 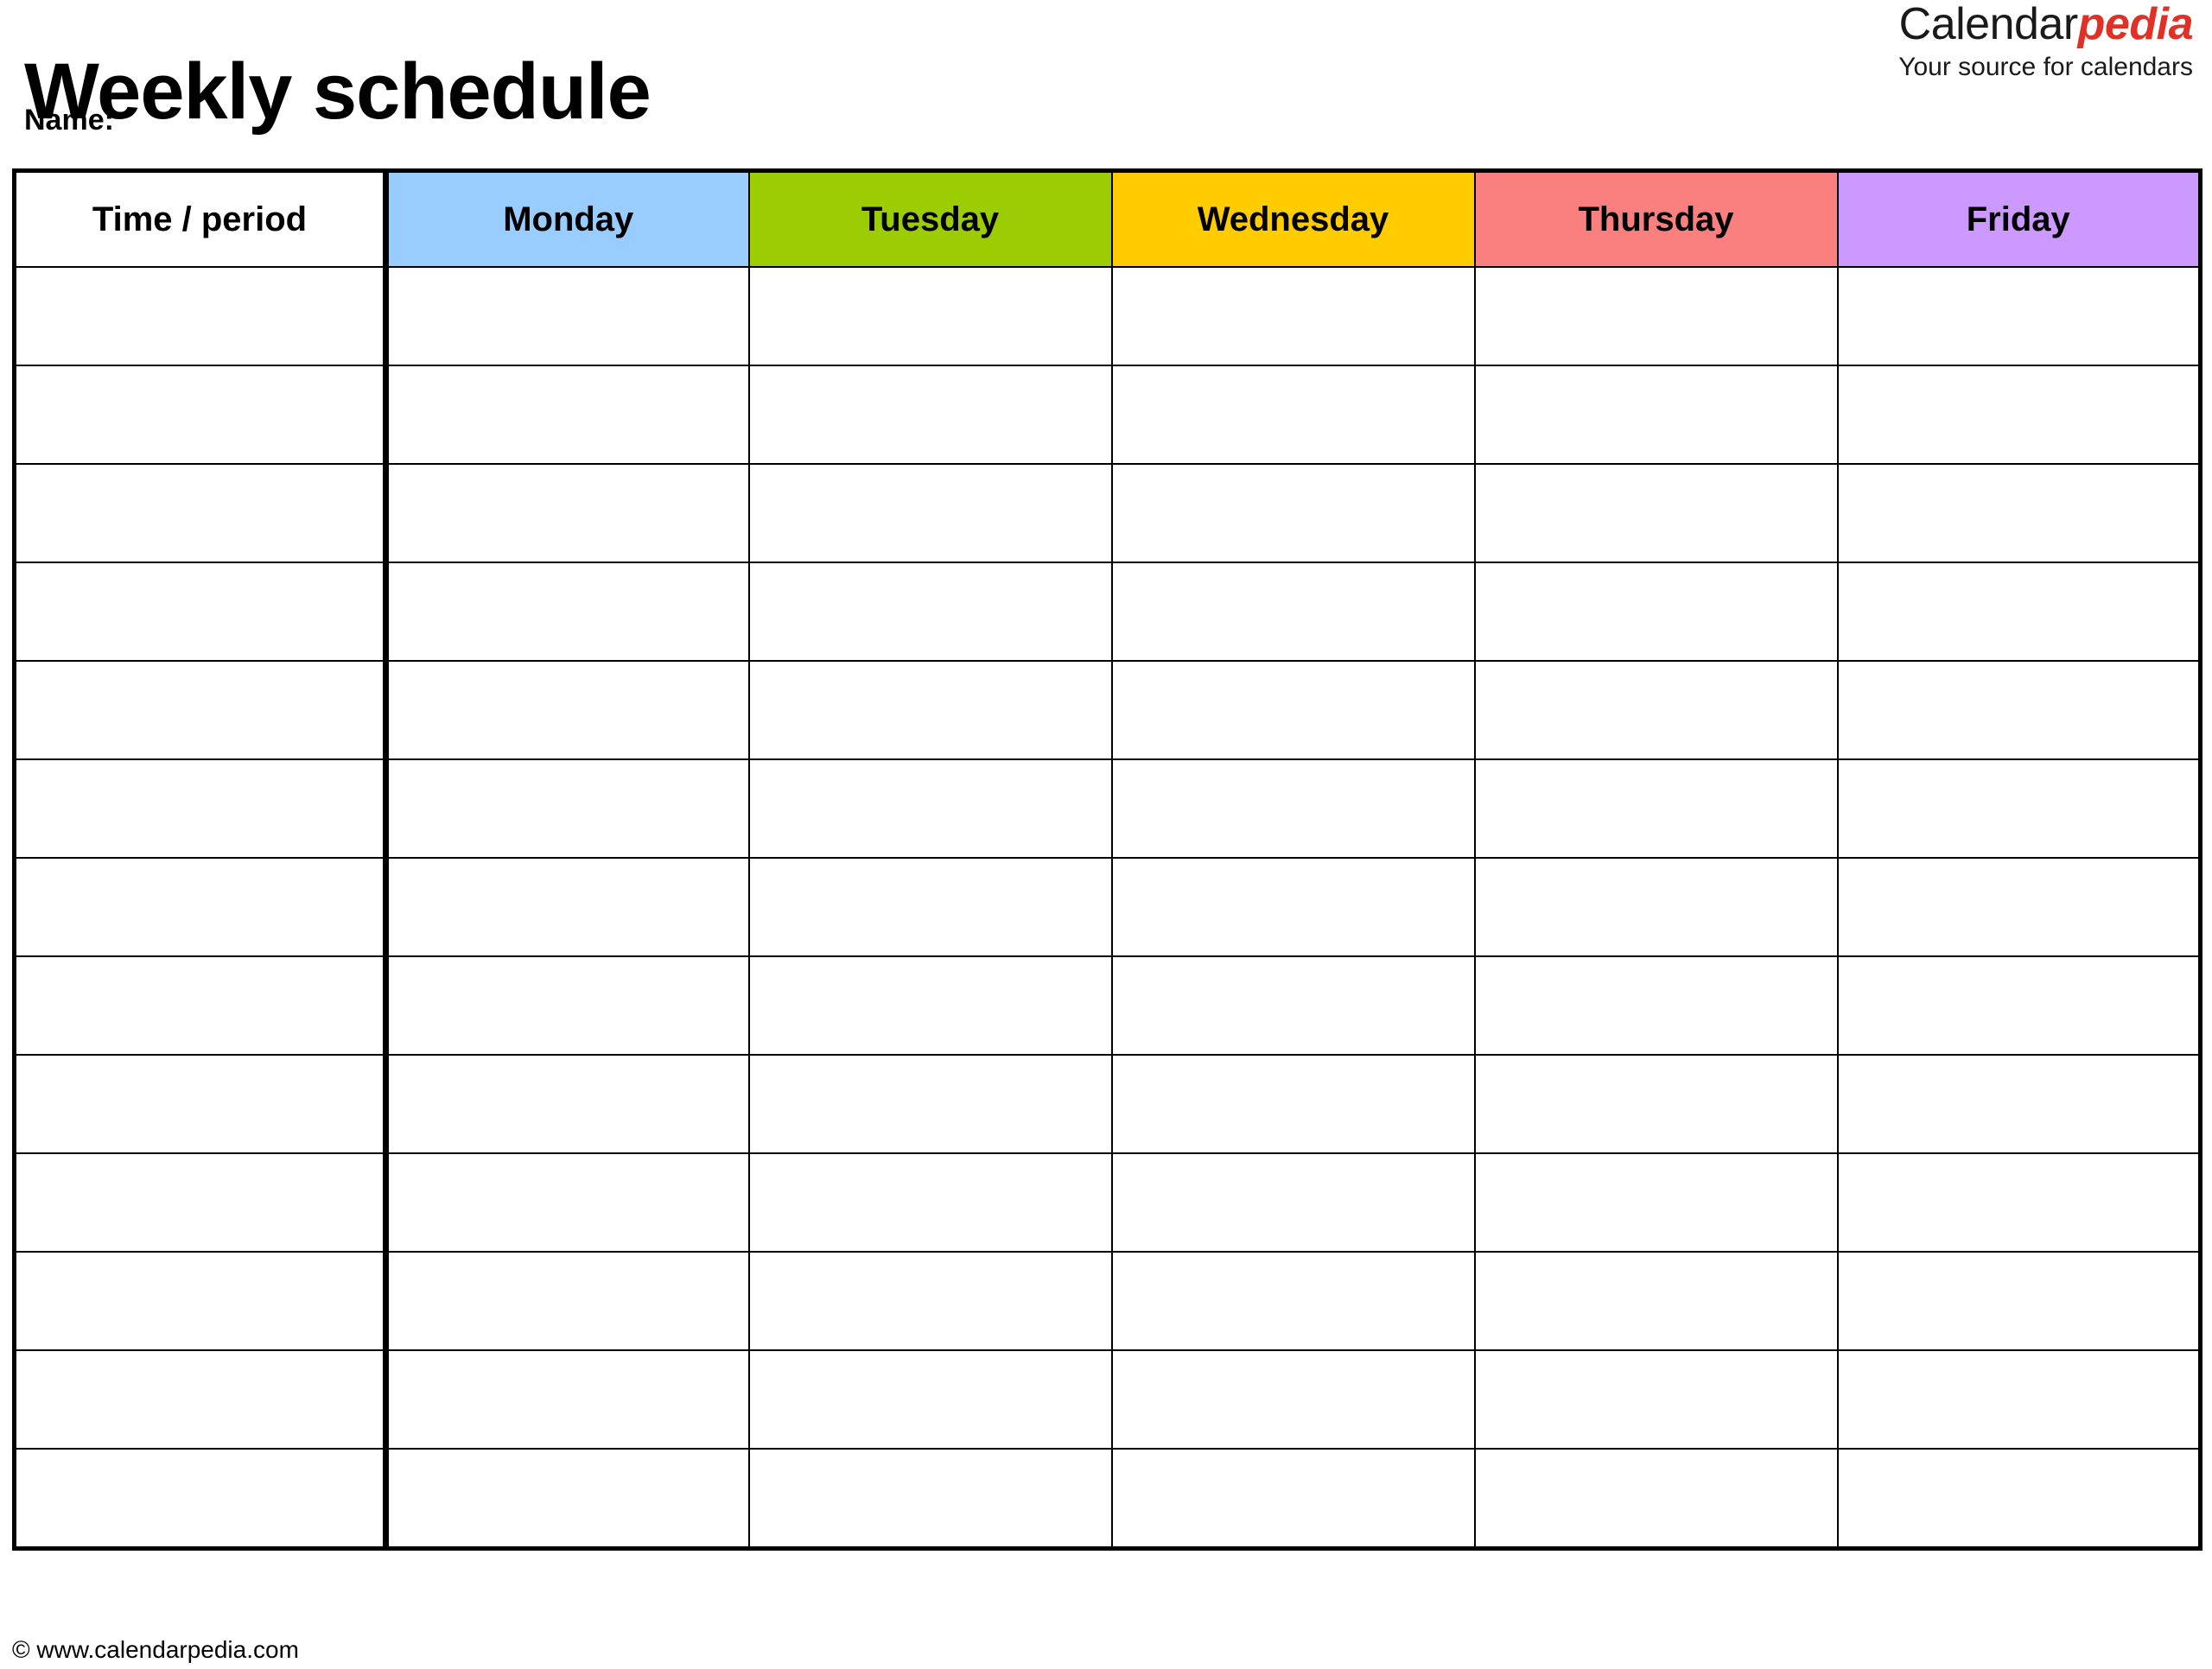 I want to click on brand-wordmark: Calendarpedia, so click(x=2046, y=24).